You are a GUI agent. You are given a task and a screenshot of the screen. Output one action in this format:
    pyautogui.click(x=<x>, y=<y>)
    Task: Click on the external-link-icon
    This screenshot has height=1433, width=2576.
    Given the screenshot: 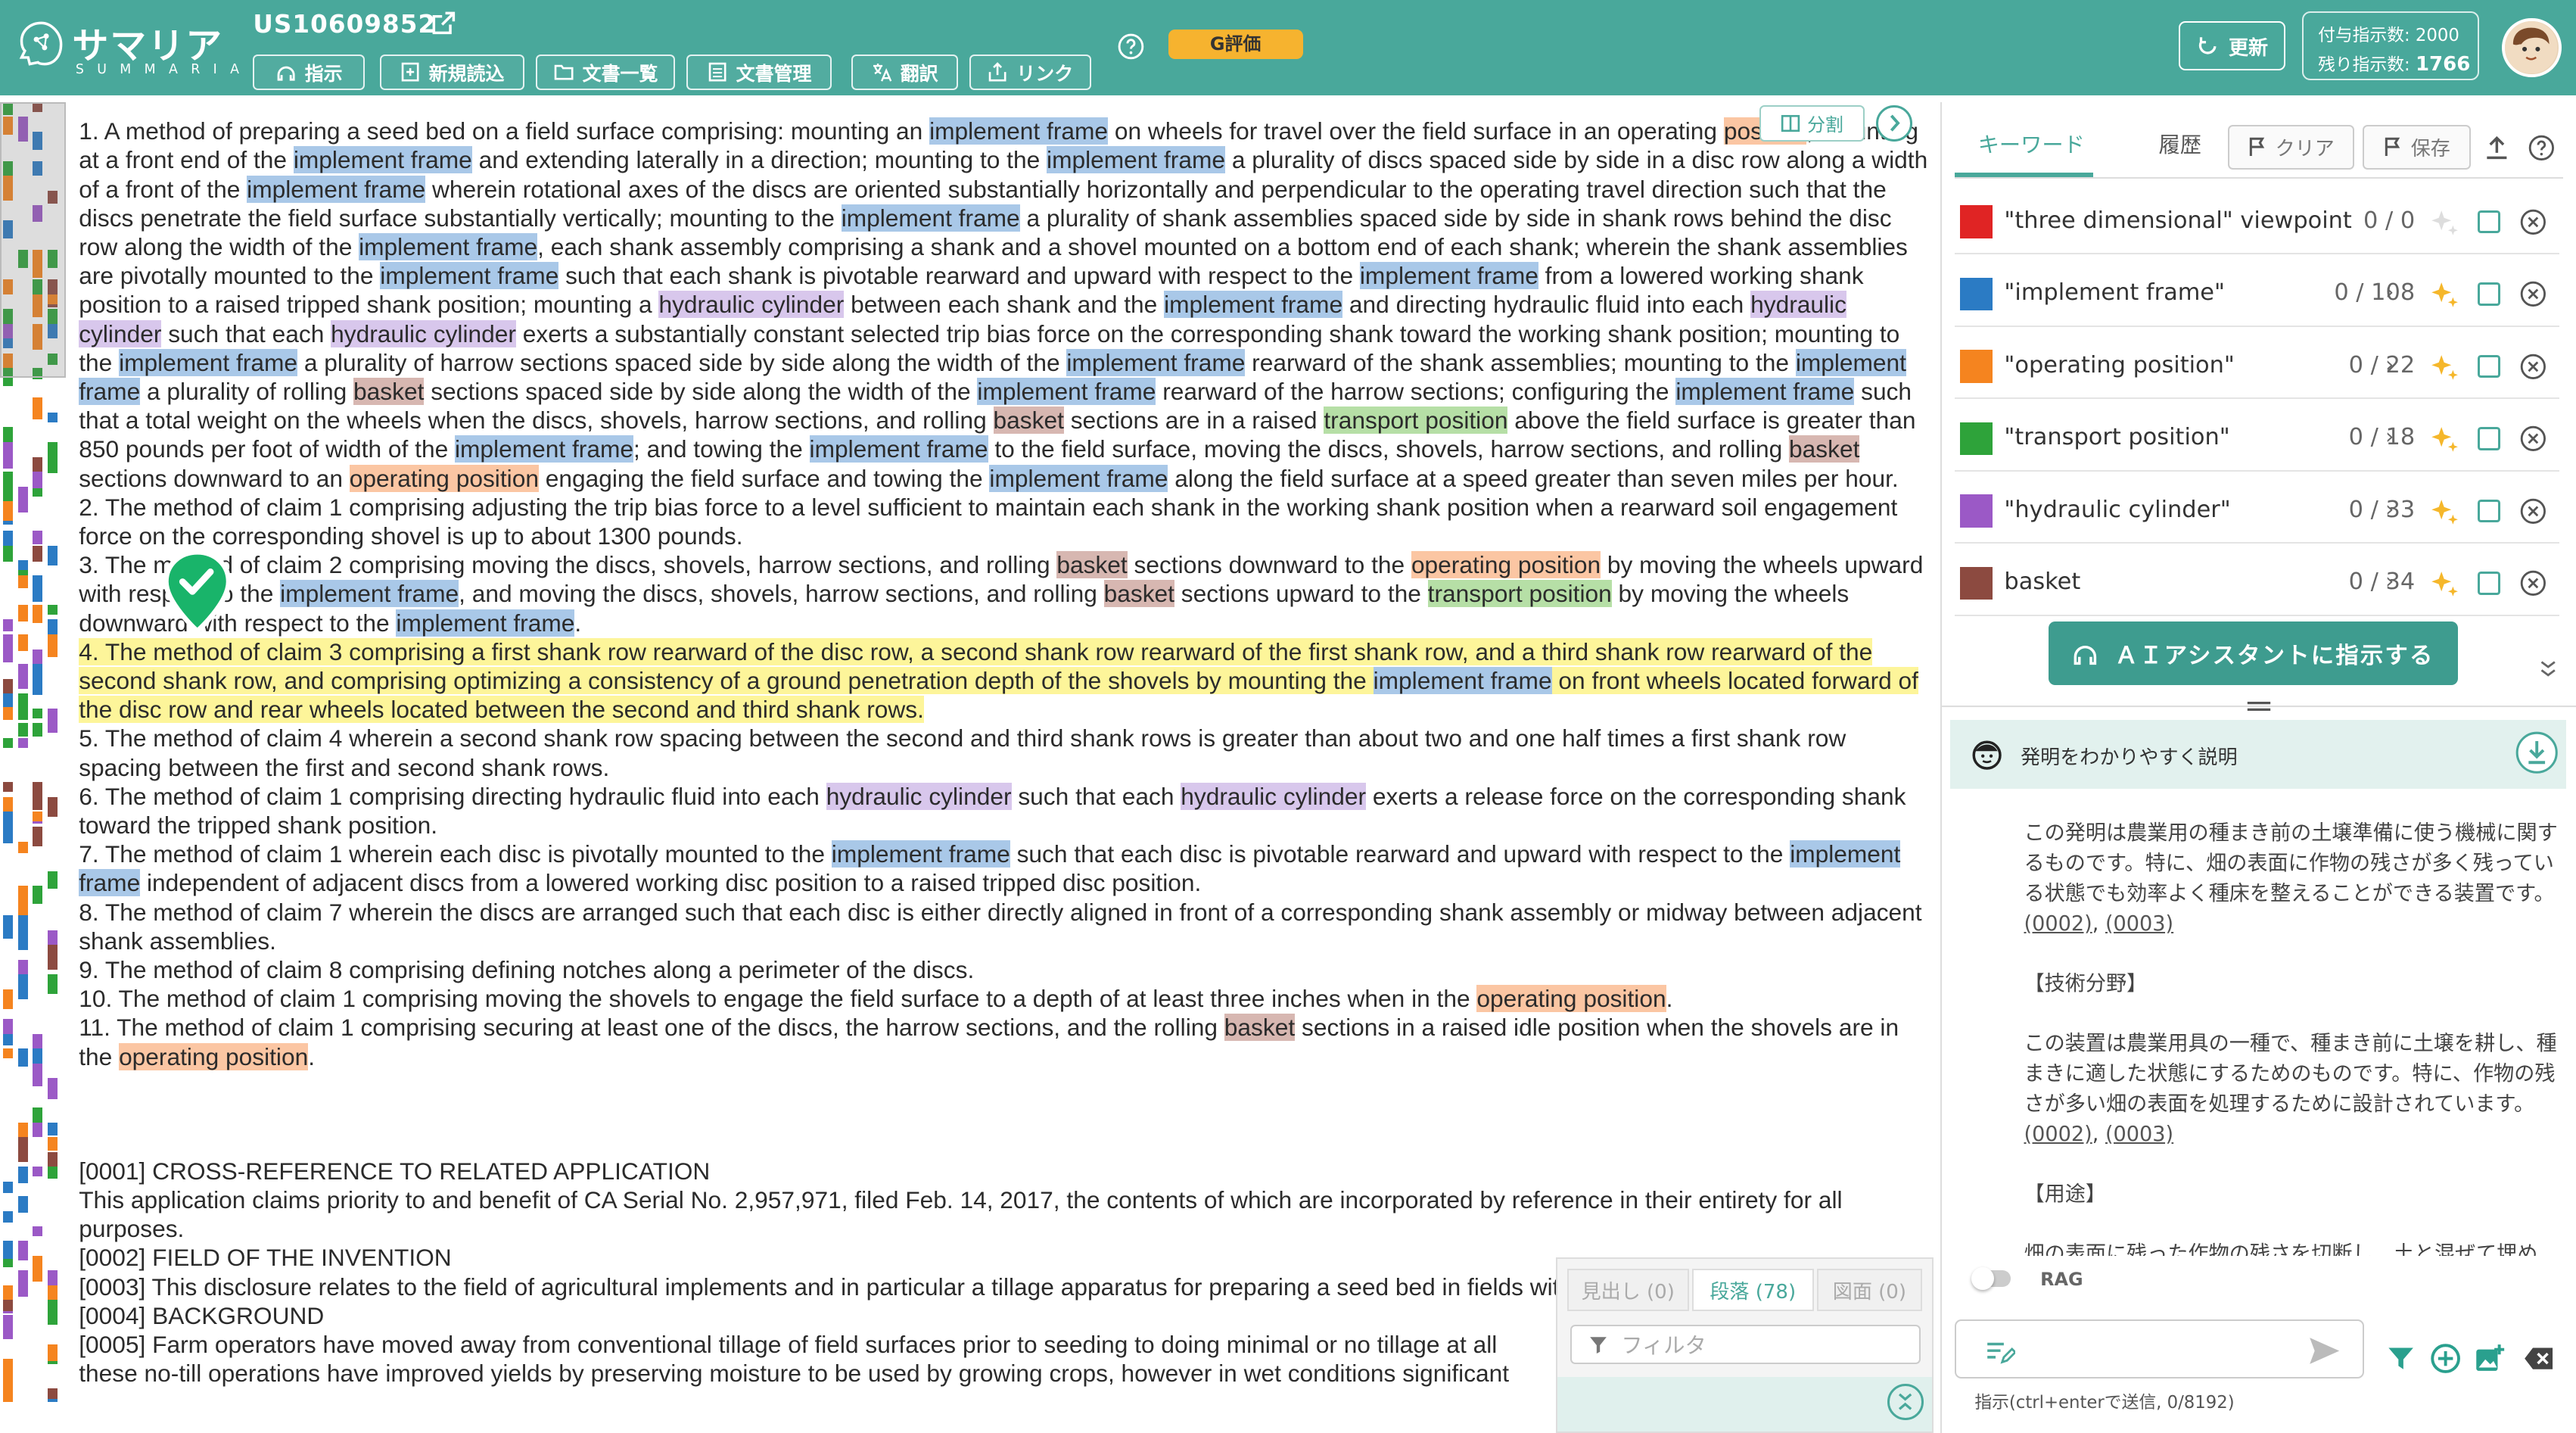 What is the action you would take?
    pyautogui.click(x=444, y=23)
    